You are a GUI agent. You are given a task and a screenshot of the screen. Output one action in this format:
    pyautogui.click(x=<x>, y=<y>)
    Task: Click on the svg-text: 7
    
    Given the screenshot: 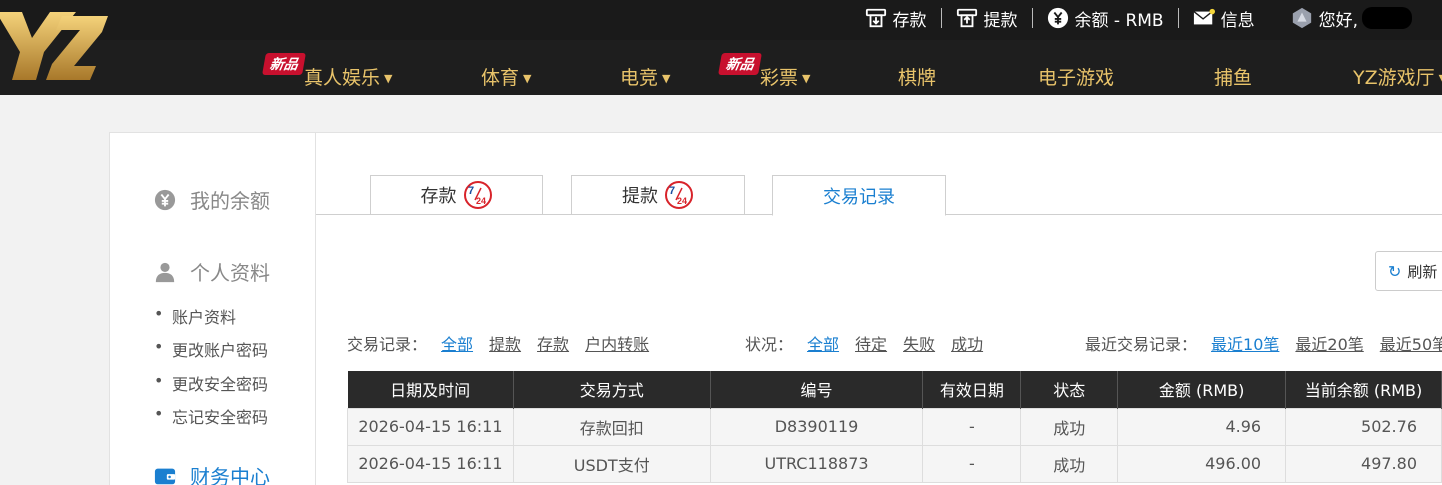 What is the action you would take?
    pyautogui.click(x=672, y=191)
    